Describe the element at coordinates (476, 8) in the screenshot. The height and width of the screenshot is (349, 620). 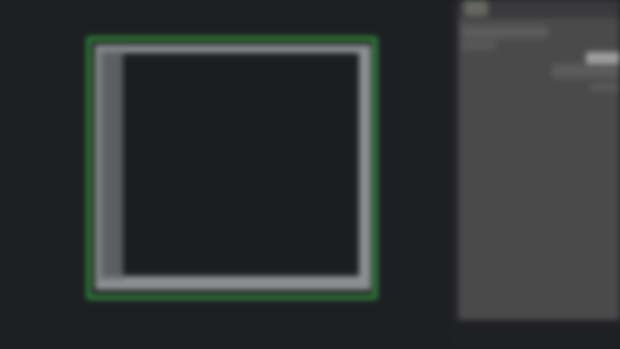
I see `panel-icon` at that location.